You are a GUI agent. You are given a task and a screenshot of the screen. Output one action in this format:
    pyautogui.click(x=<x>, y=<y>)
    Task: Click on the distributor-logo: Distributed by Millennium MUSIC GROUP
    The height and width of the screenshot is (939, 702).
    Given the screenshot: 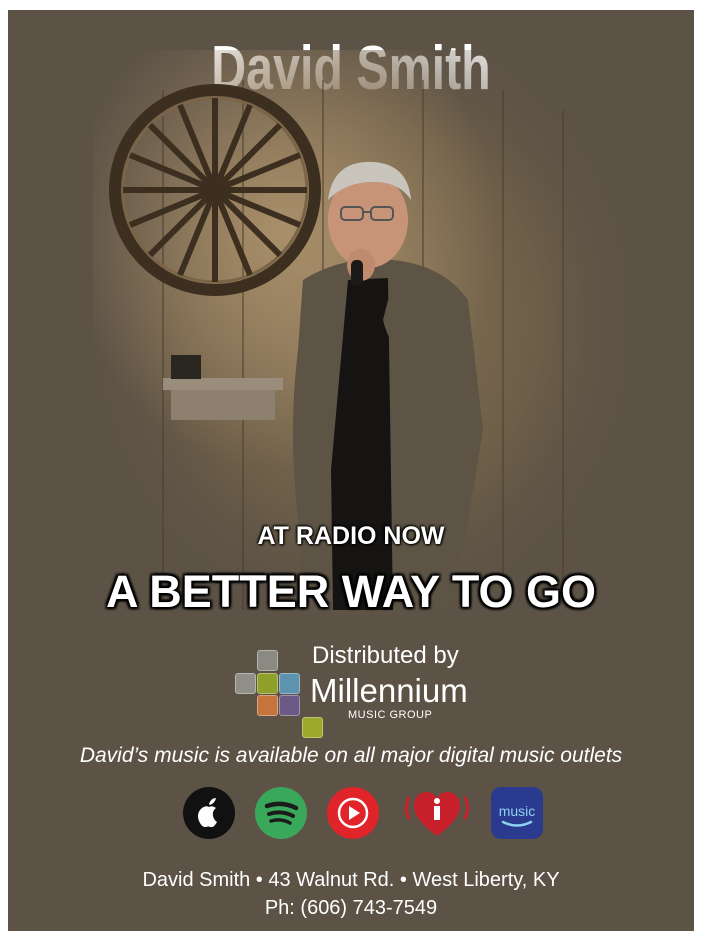 What is the action you would take?
    pyautogui.click(x=365, y=692)
    